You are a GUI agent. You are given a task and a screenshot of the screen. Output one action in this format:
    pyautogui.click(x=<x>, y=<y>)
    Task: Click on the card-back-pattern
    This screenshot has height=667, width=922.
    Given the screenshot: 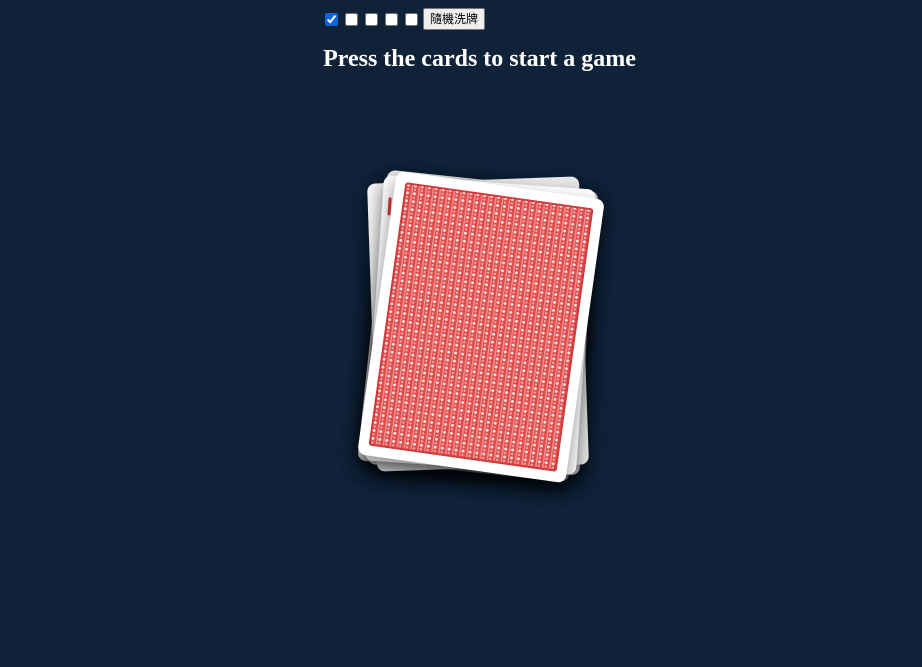 What is the action you would take?
    pyautogui.click(x=481, y=327)
    